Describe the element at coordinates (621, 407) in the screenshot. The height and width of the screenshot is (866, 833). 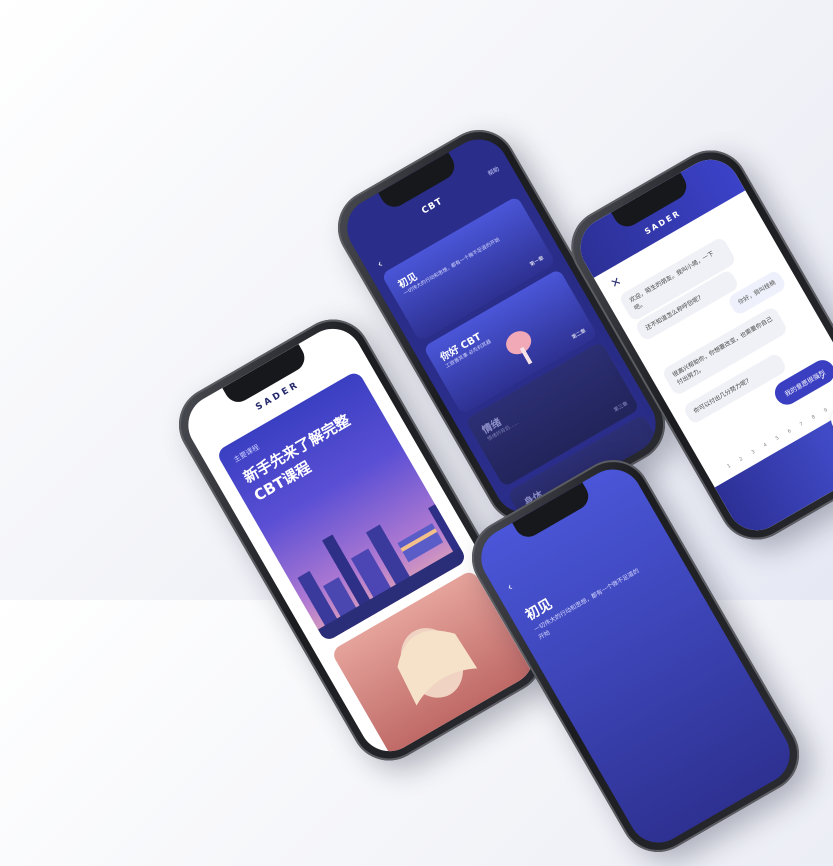
I see `stage-number: 第三章` at that location.